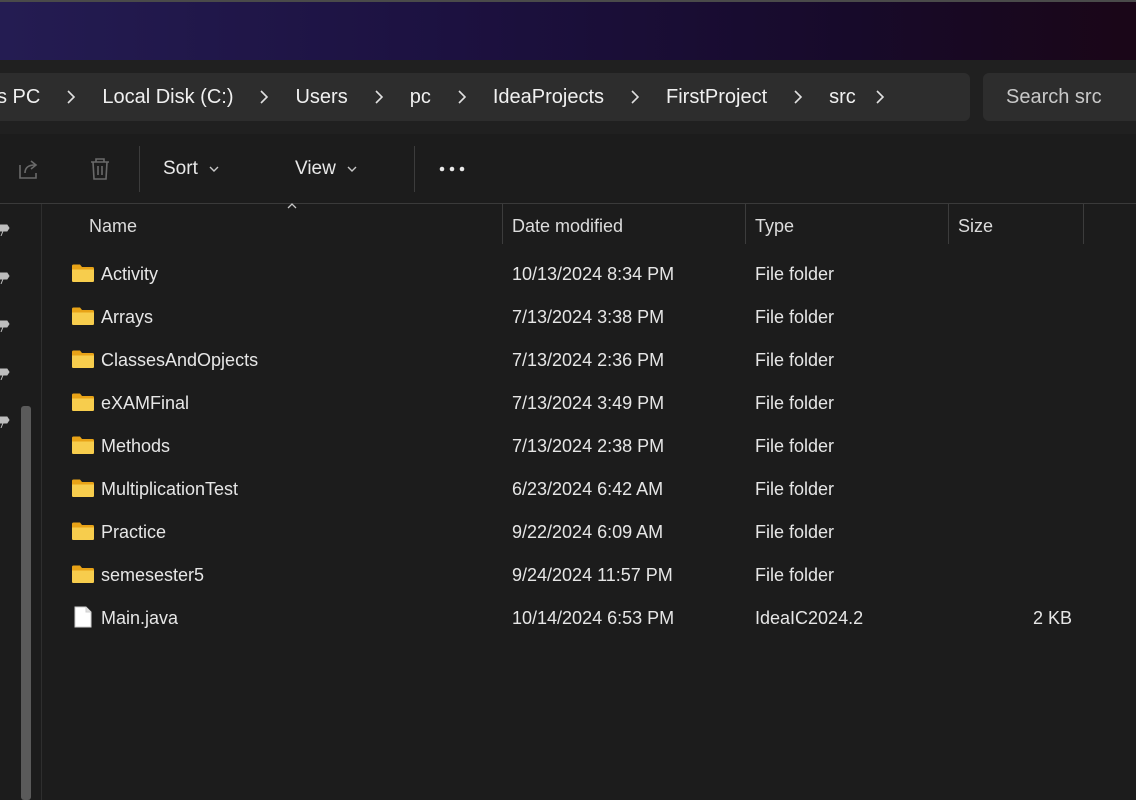  What do you see at coordinates (842, 97) in the screenshot?
I see `breadcrumb-item-src: src` at bounding box center [842, 97].